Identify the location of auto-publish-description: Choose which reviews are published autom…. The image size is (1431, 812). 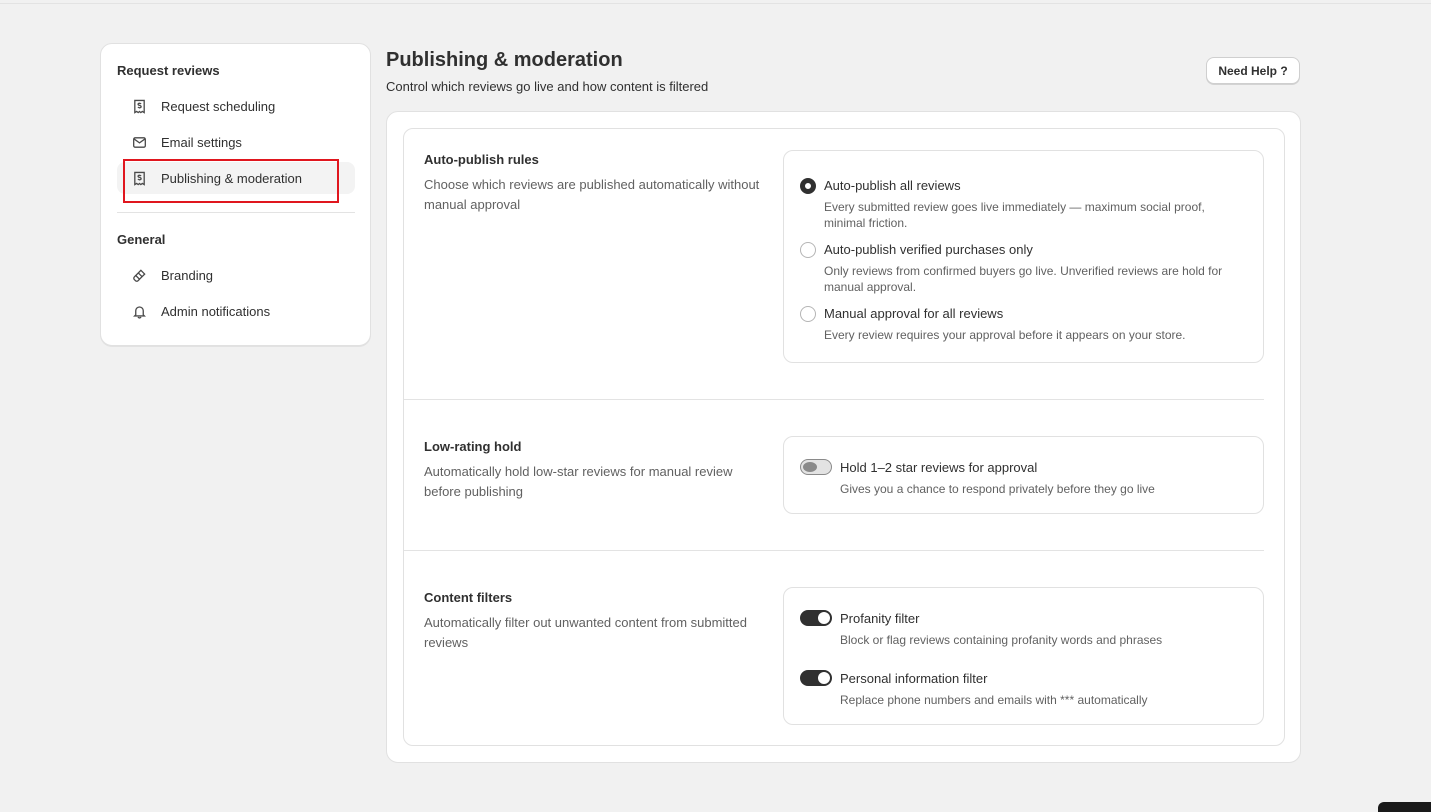
(592, 194).